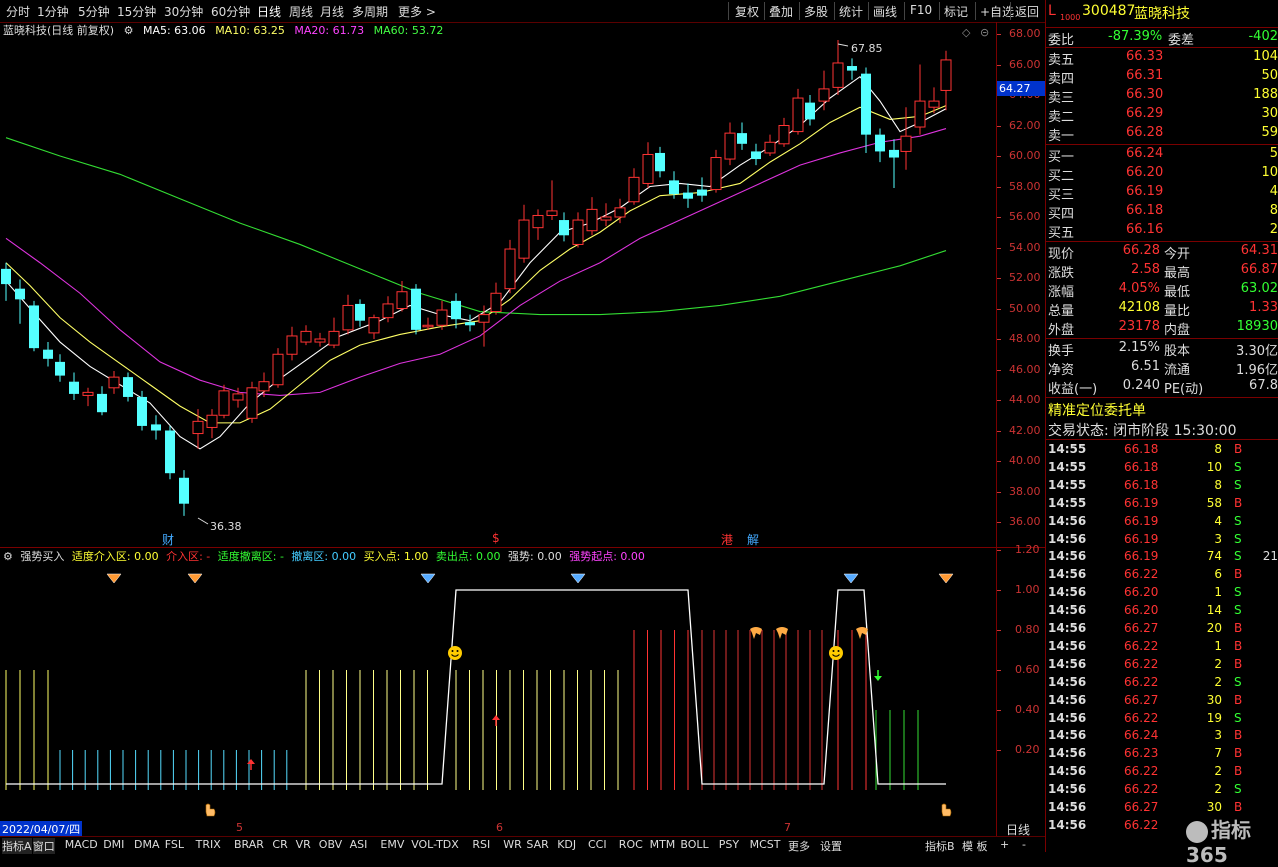 The width and height of the screenshot is (1278, 867). What do you see at coordinates (1025, 399) in the screenshot?
I see `price-tick: 44.00` at bounding box center [1025, 399].